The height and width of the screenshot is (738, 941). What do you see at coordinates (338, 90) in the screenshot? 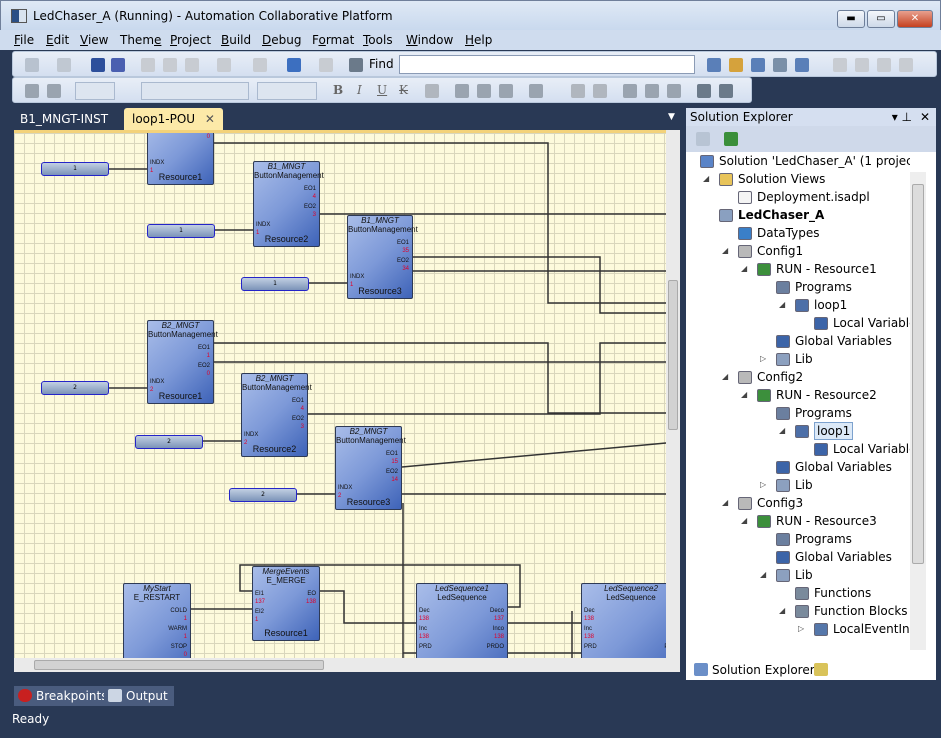
I see `bold-button: B` at bounding box center [338, 90].